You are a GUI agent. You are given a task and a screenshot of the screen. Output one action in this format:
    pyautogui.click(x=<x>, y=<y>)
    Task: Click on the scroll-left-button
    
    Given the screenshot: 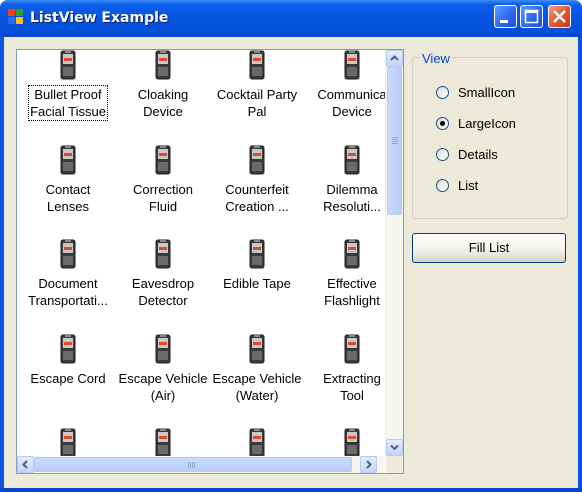 What is the action you would take?
    pyautogui.click(x=25, y=464)
    